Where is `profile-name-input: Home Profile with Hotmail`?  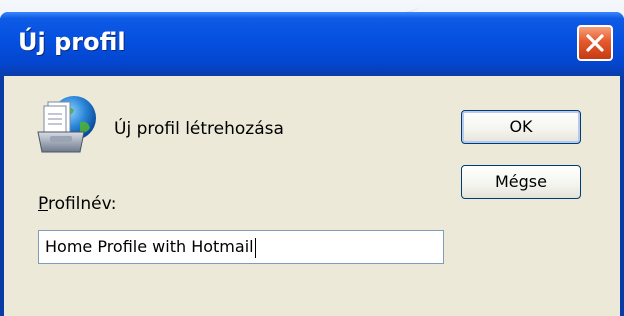 profile-name-input: Home Profile with Hotmail is located at coordinates (241, 247).